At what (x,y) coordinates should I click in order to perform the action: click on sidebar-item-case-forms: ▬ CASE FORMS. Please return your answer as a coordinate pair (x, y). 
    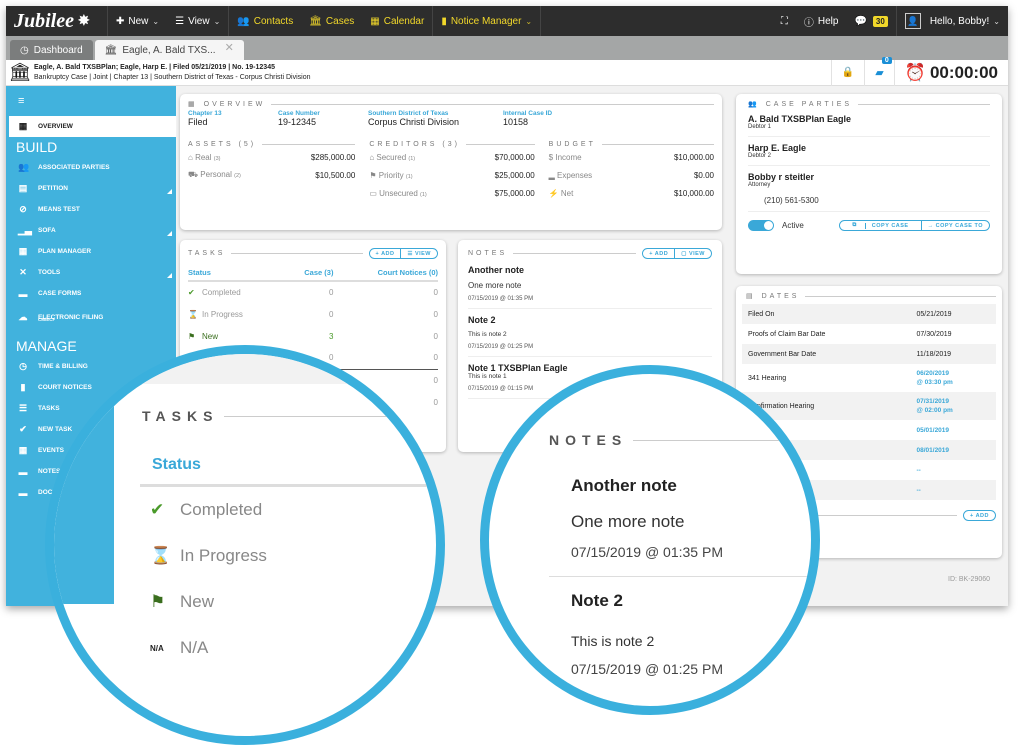
    Looking at the image, I should click on (91, 293).